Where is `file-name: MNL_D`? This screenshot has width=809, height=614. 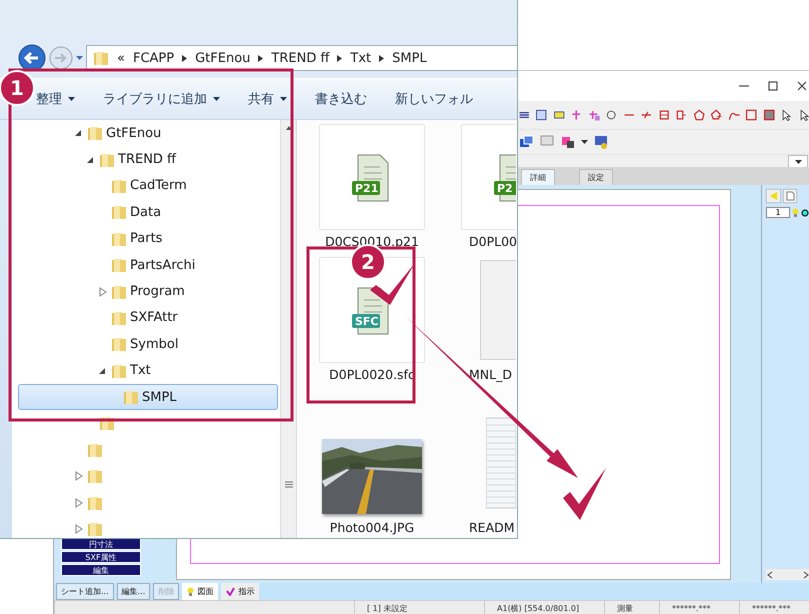
file-name: MNL_D is located at coordinates (486, 374).